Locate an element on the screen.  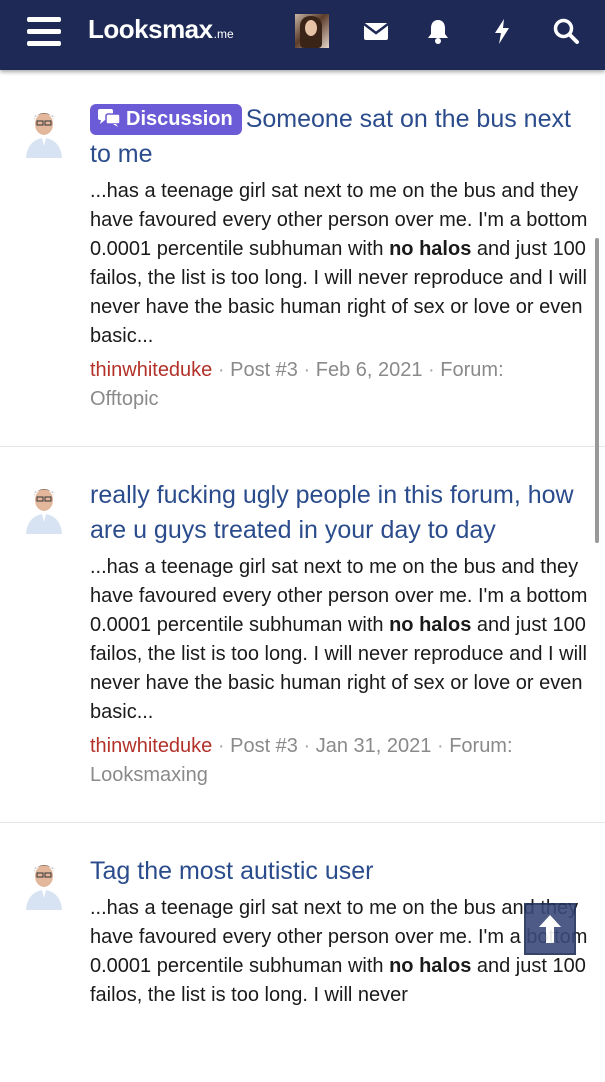
menu-icon is located at coordinates (44, 31).